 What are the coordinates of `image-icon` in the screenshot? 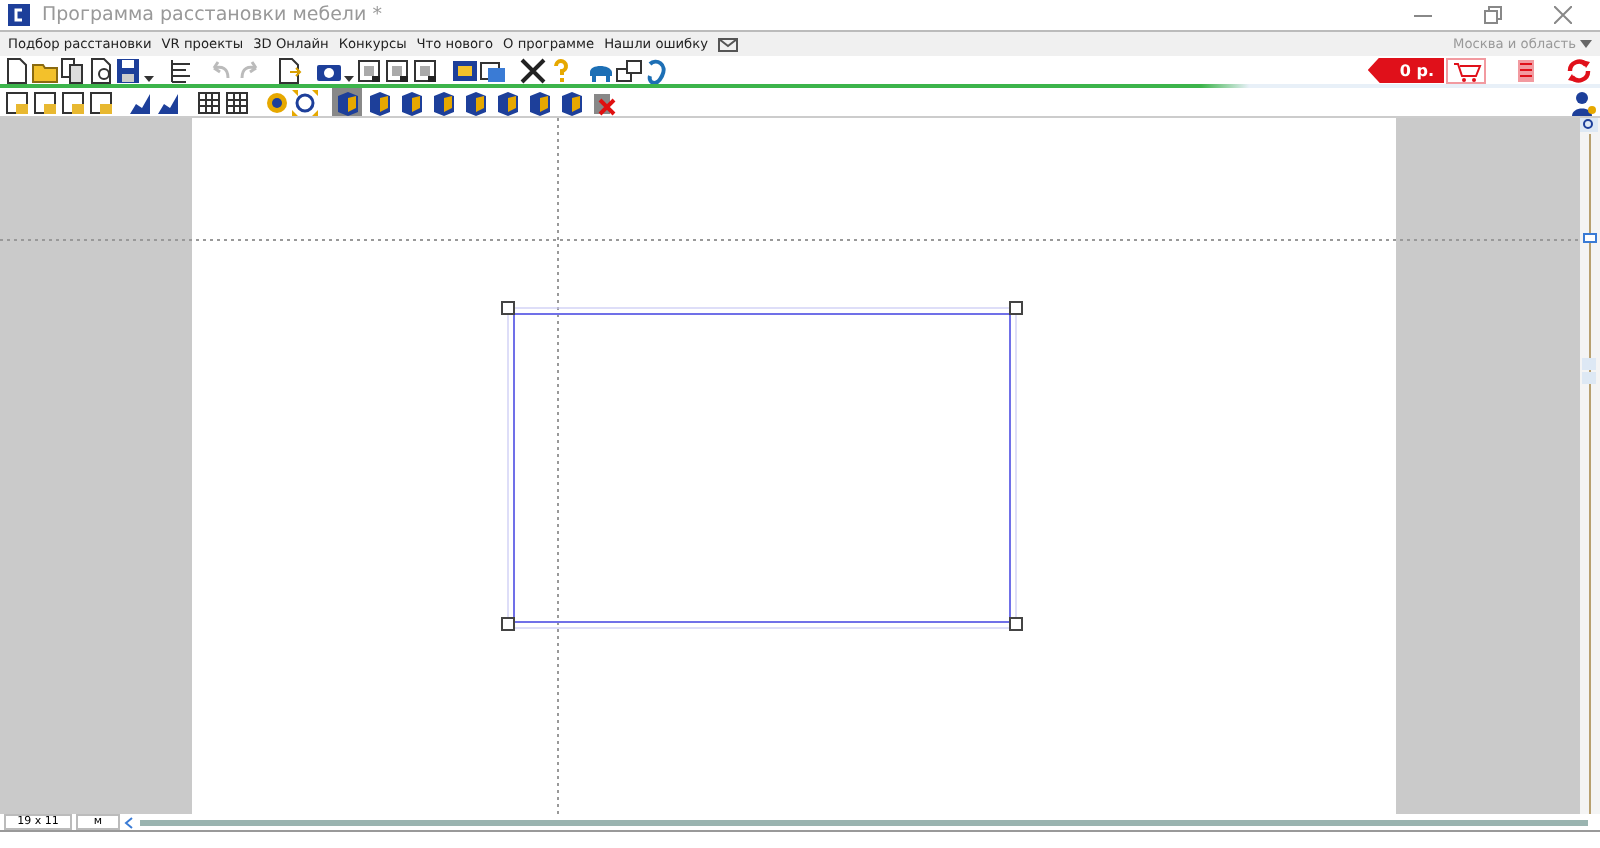 It's located at (493, 70).